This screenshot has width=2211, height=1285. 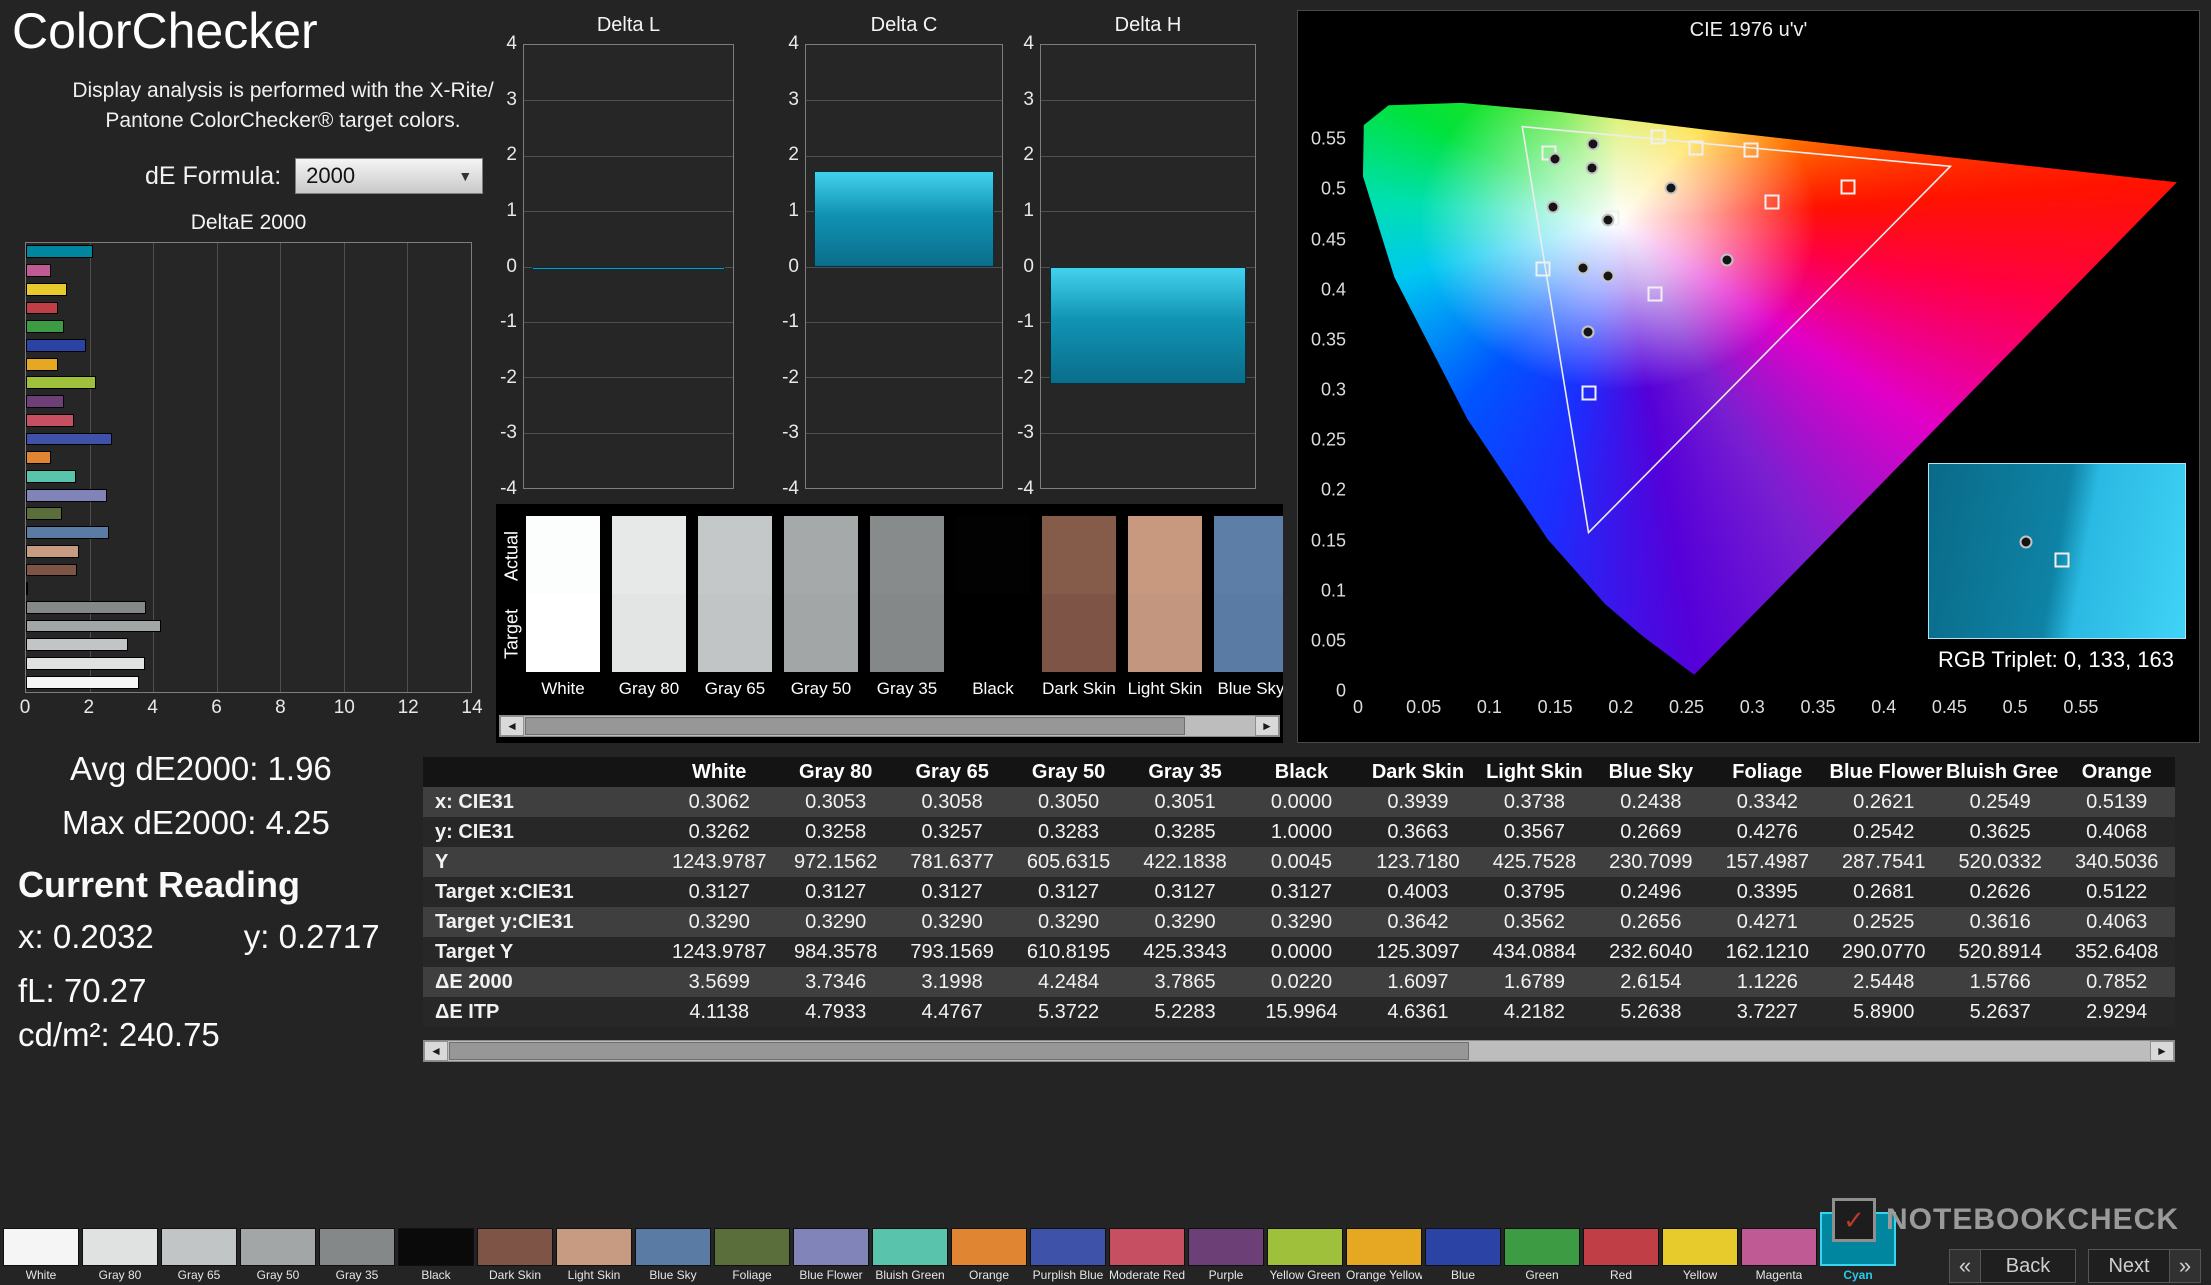 I want to click on table-cell: 15.9964, so click(x=1301, y=1012).